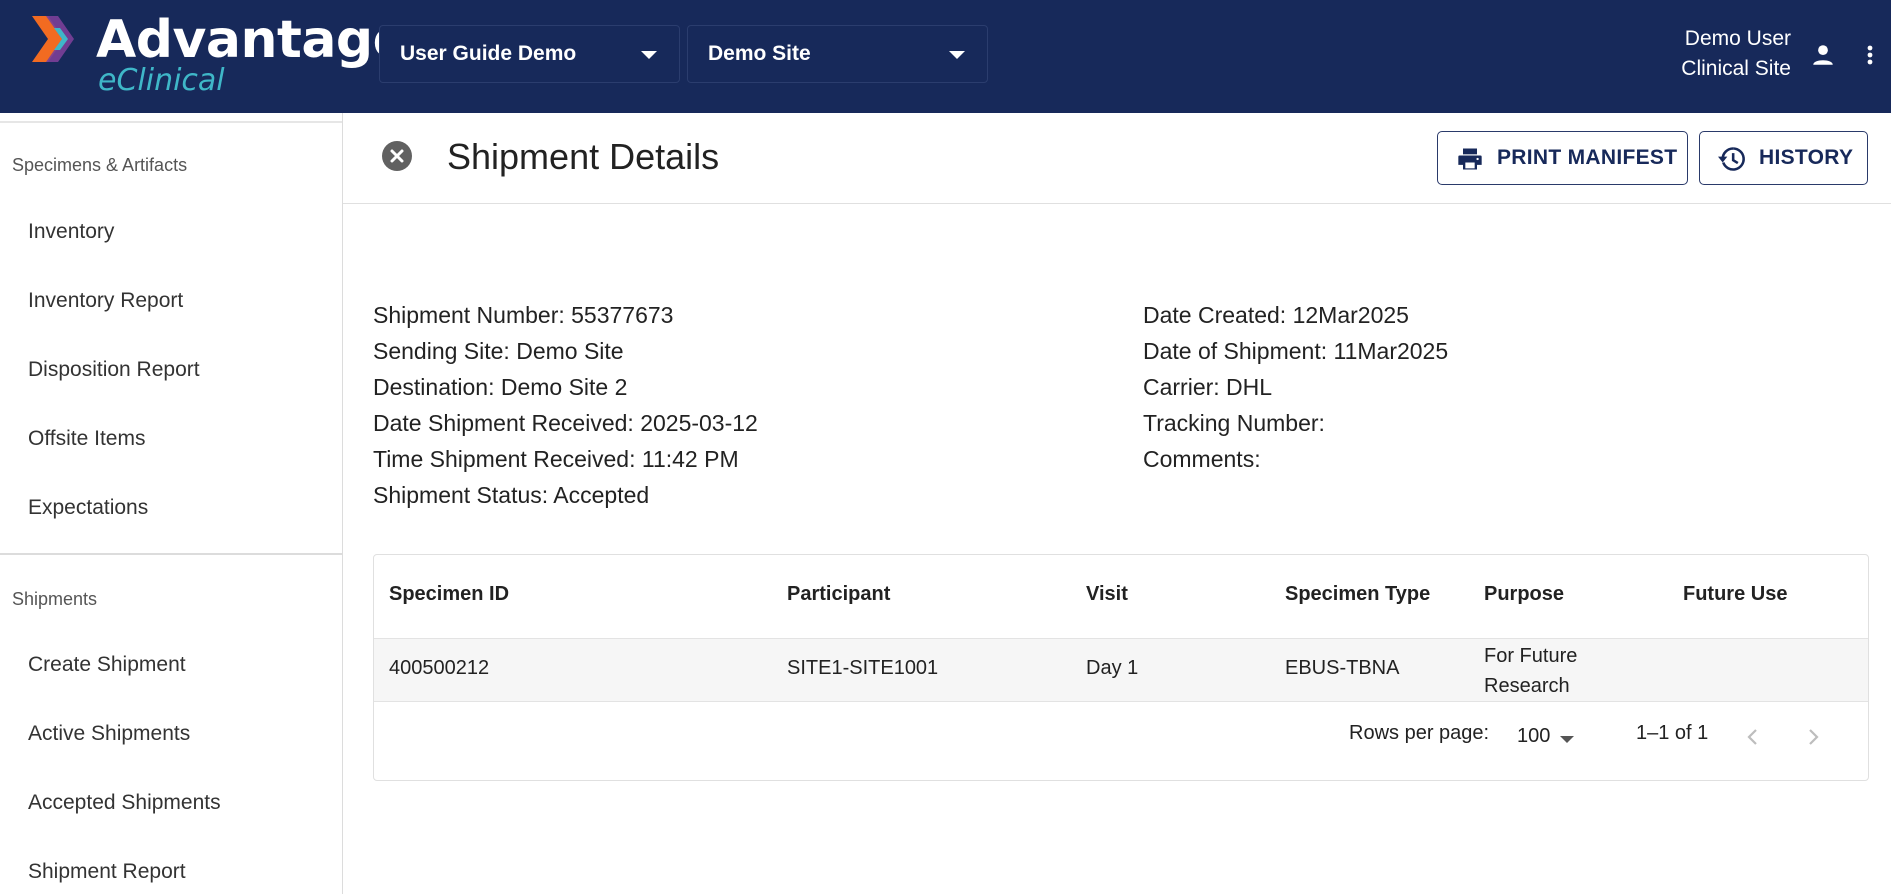 The height and width of the screenshot is (894, 1891). What do you see at coordinates (1357, 594) in the screenshot?
I see `column-header-specimen-type: Specimen Type` at bounding box center [1357, 594].